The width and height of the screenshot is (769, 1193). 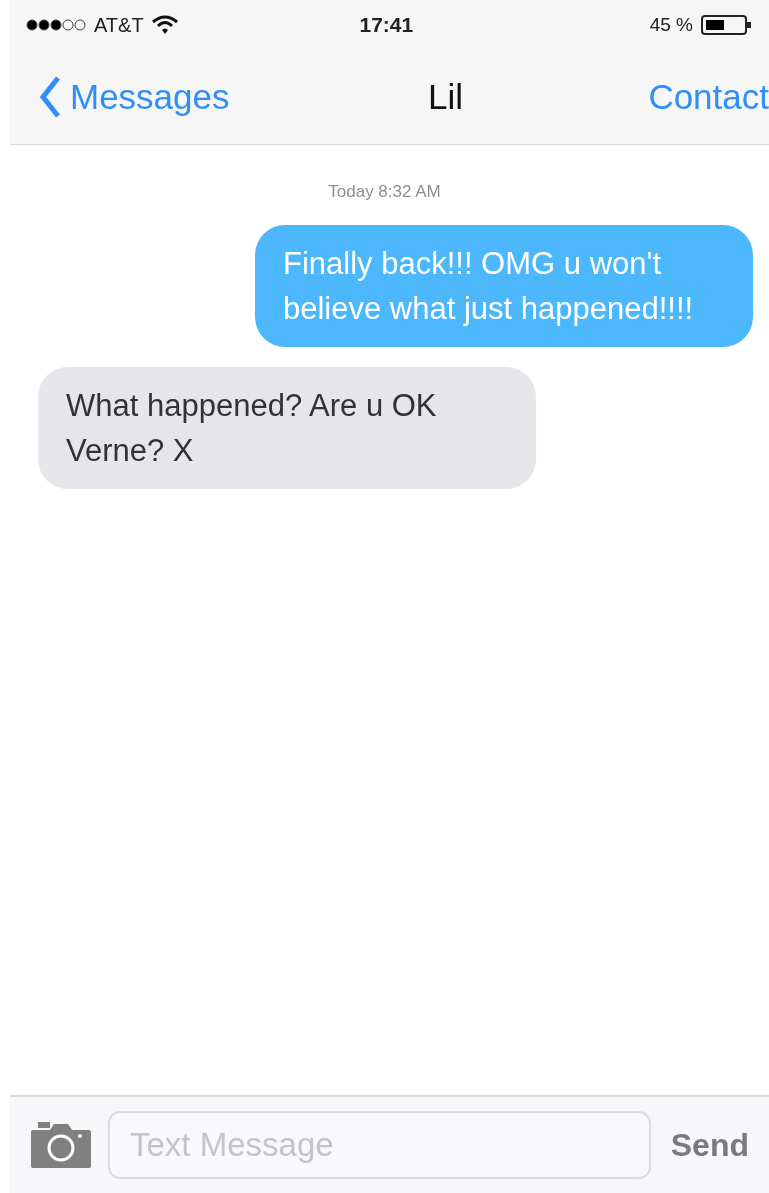 I want to click on battery-icon, so click(x=727, y=25).